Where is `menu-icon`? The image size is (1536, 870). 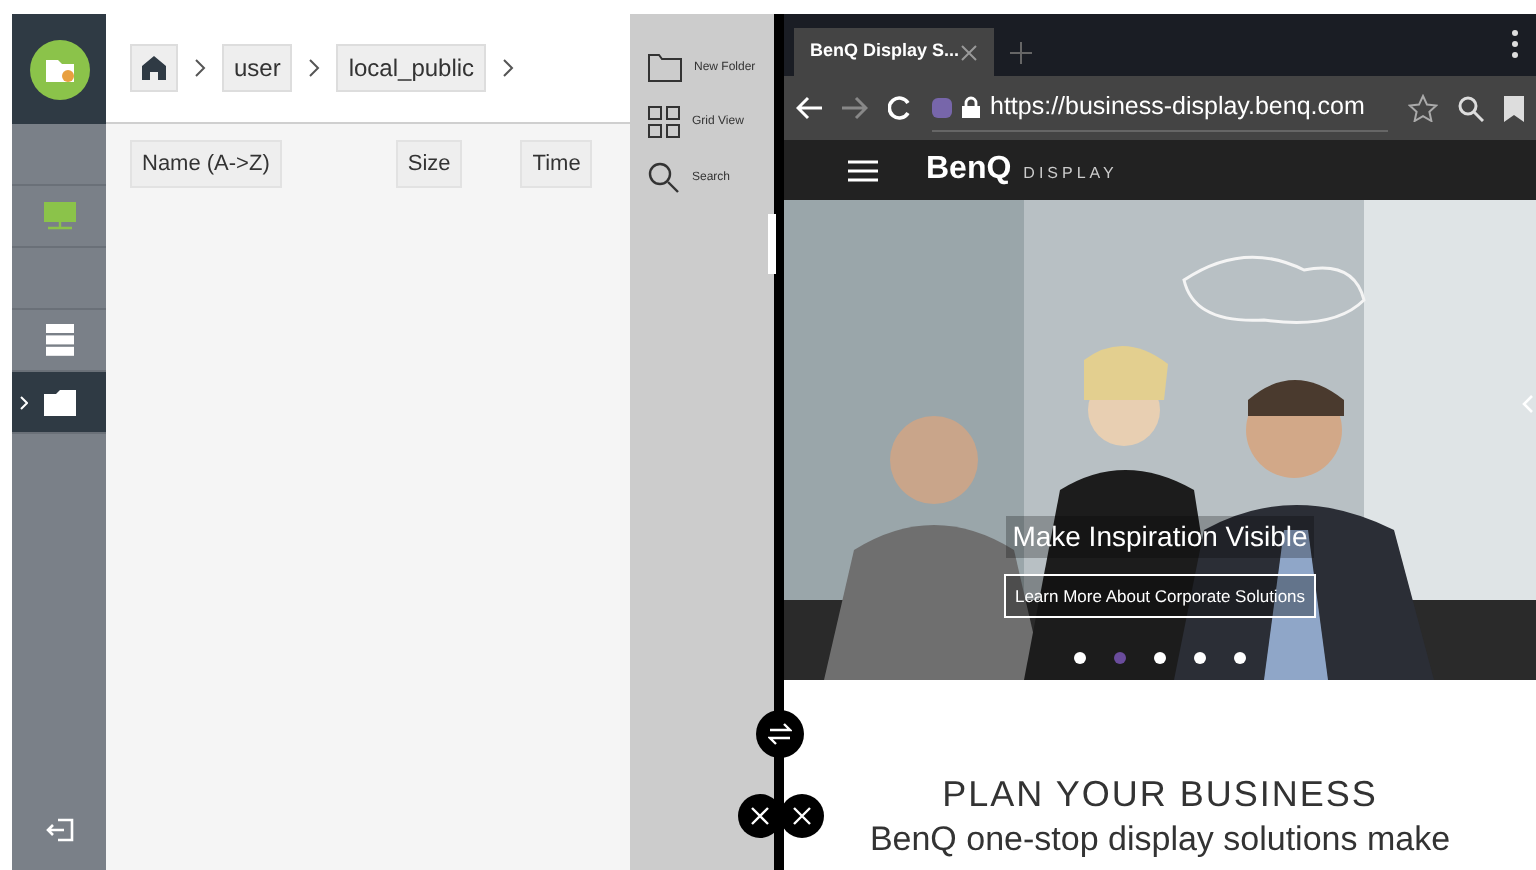 menu-icon is located at coordinates (863, 170).